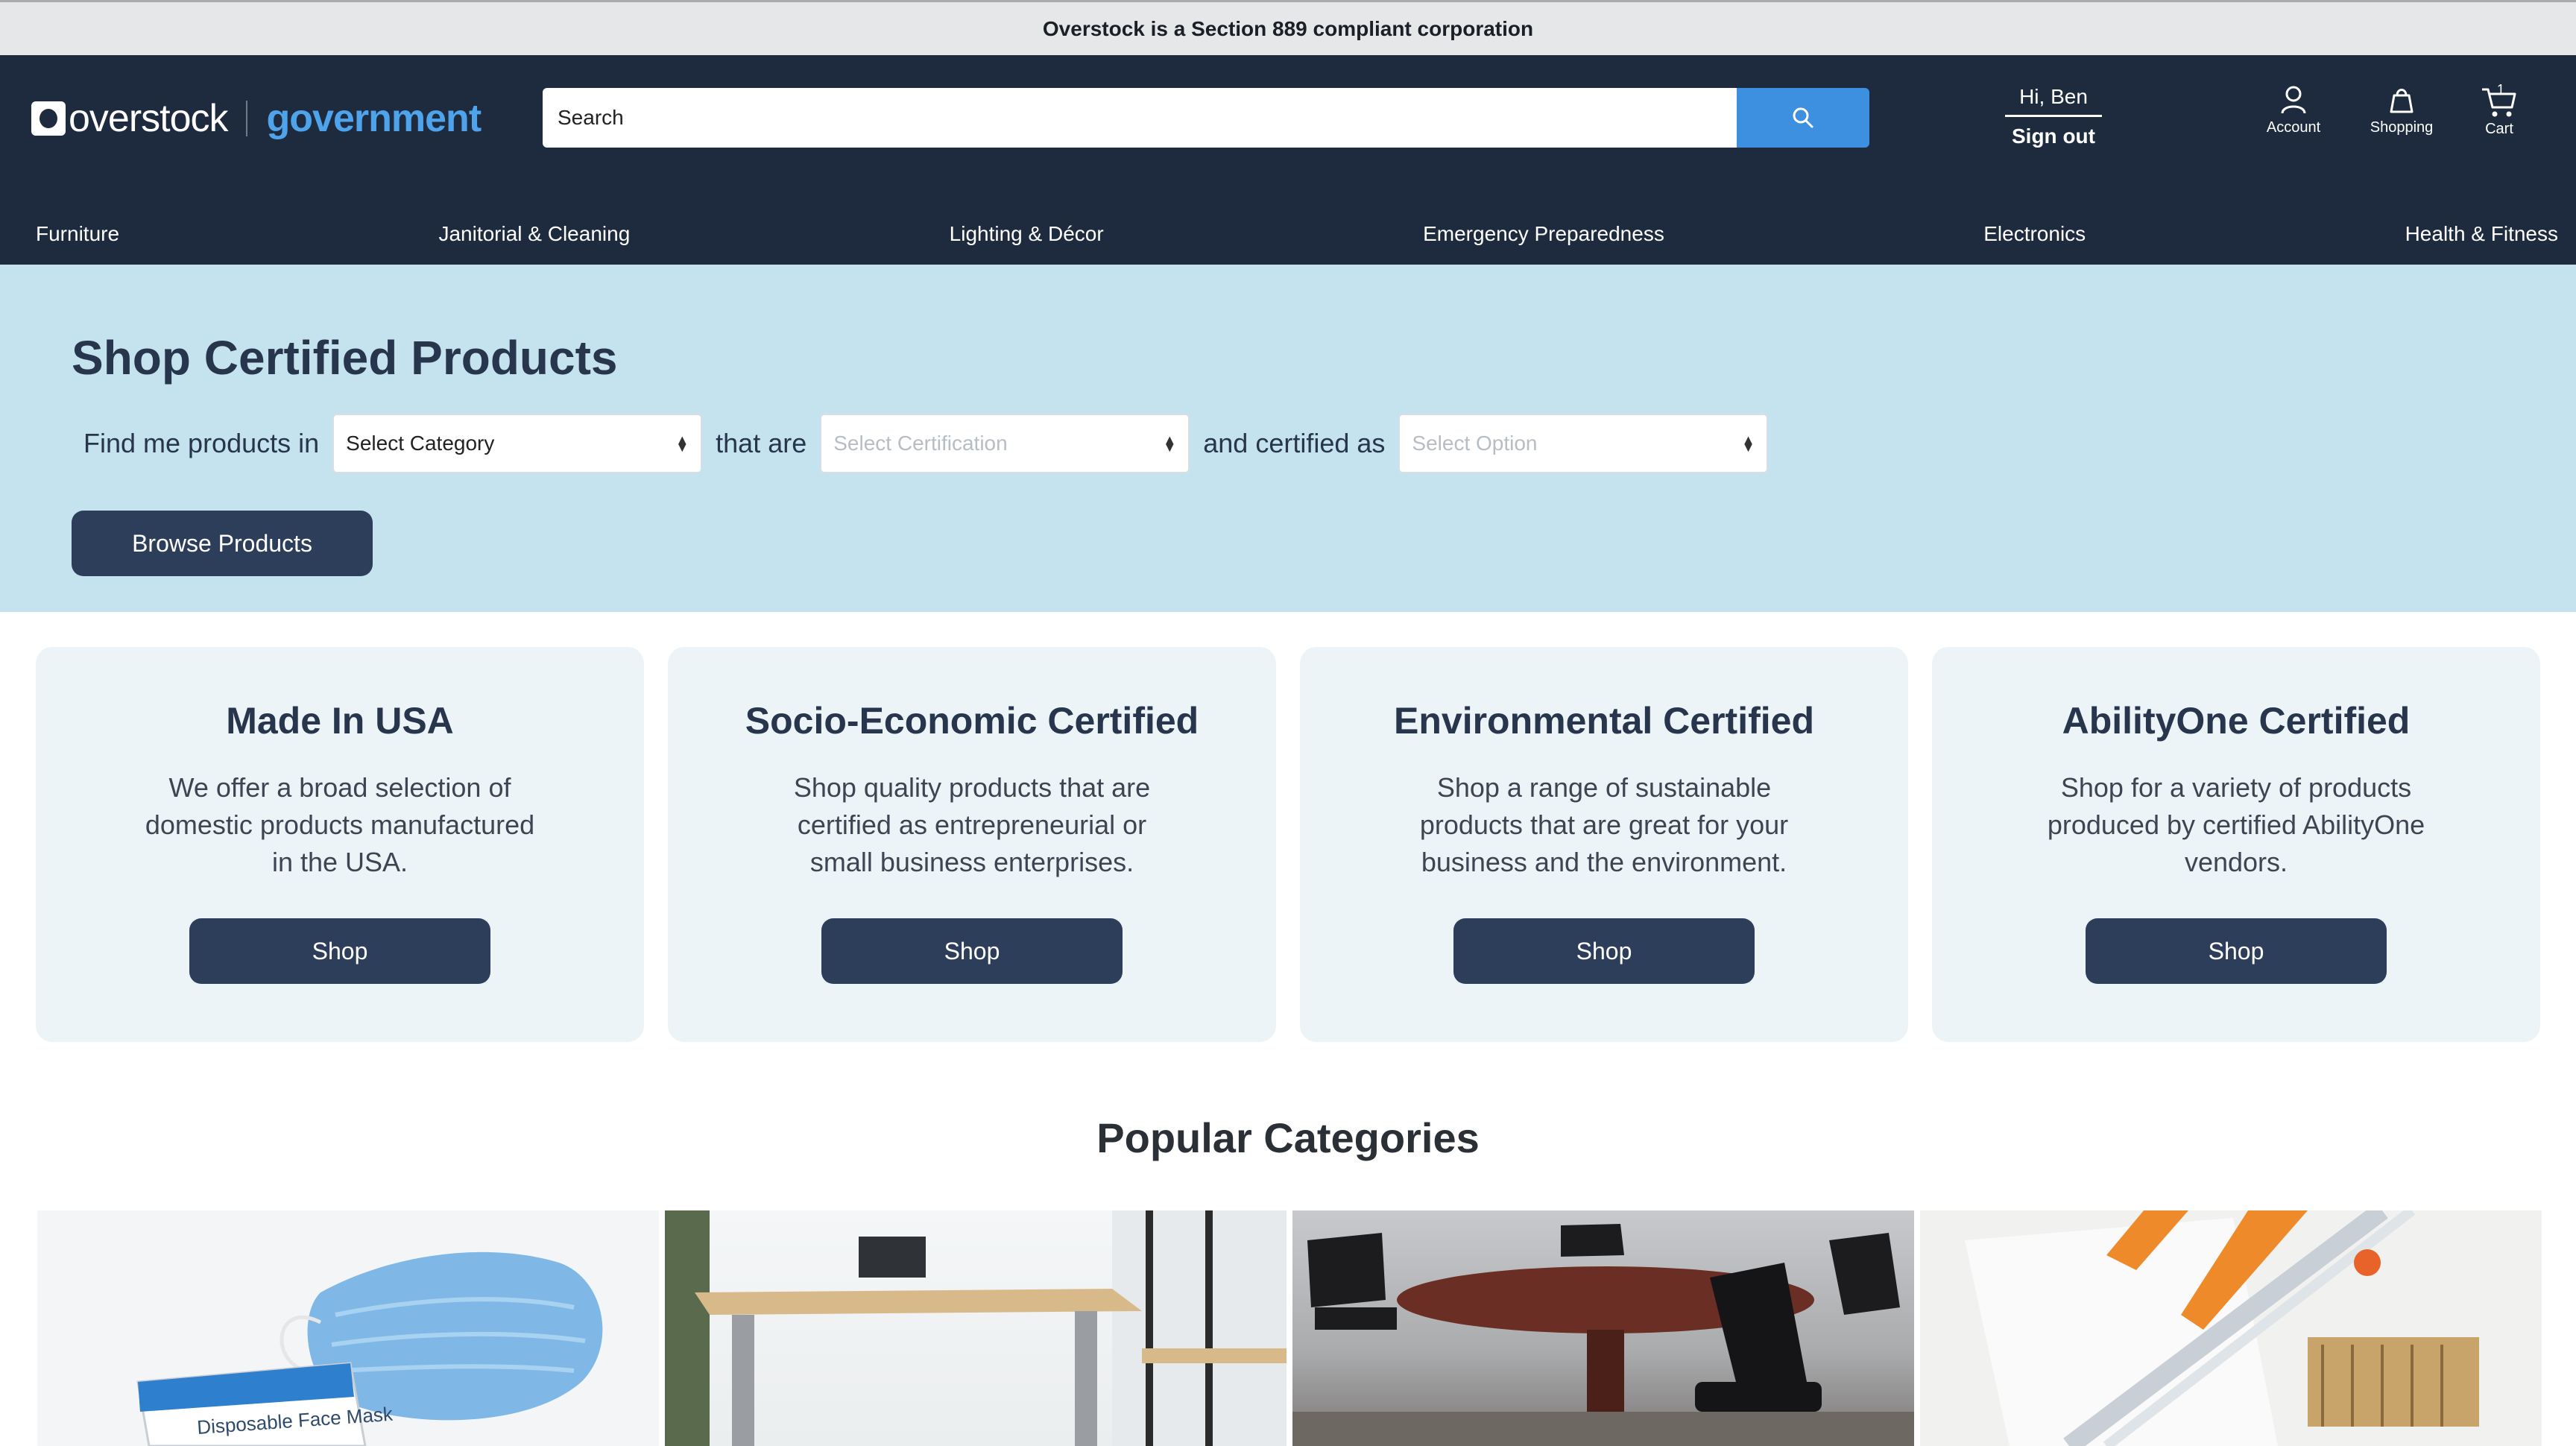 The width and height of the screenshot is (2576, 1446). I want to click on cart-label: Cart, so click(2499, 129).